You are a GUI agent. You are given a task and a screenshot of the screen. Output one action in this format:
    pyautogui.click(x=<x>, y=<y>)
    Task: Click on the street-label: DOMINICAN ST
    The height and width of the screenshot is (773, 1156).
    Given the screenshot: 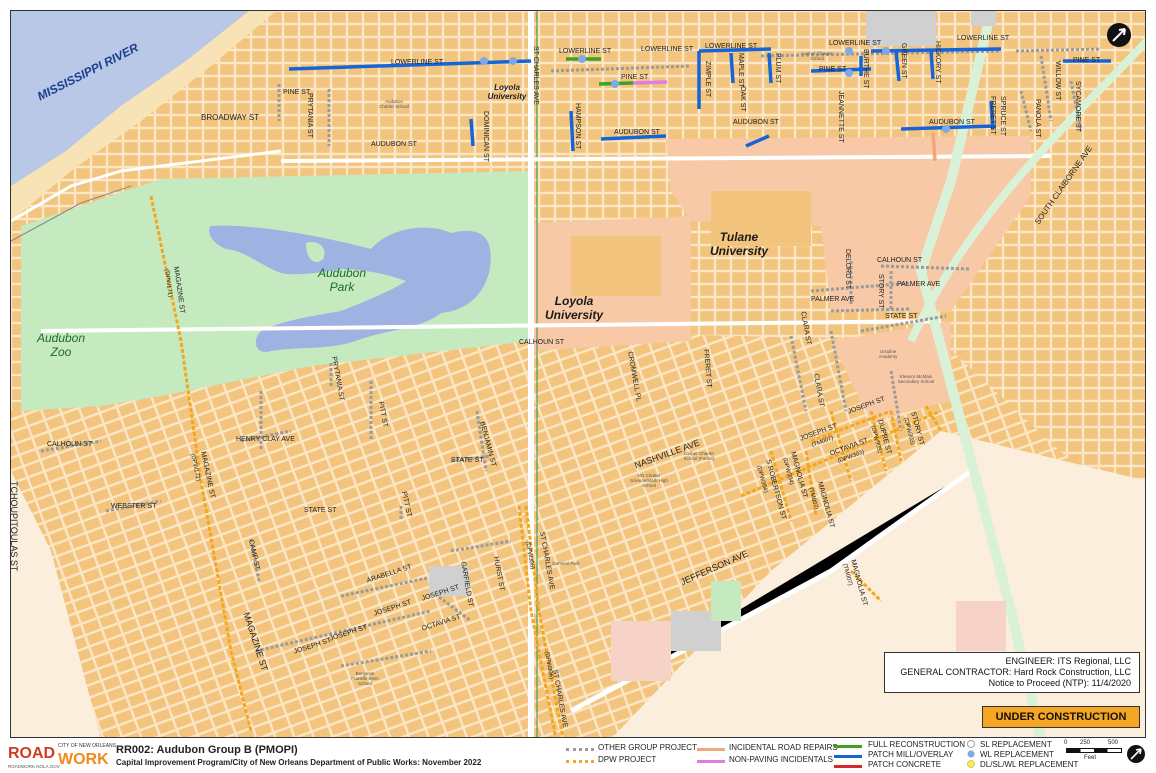 What is the action you would take?
    pyautogui.click(x=485, y=136)
    